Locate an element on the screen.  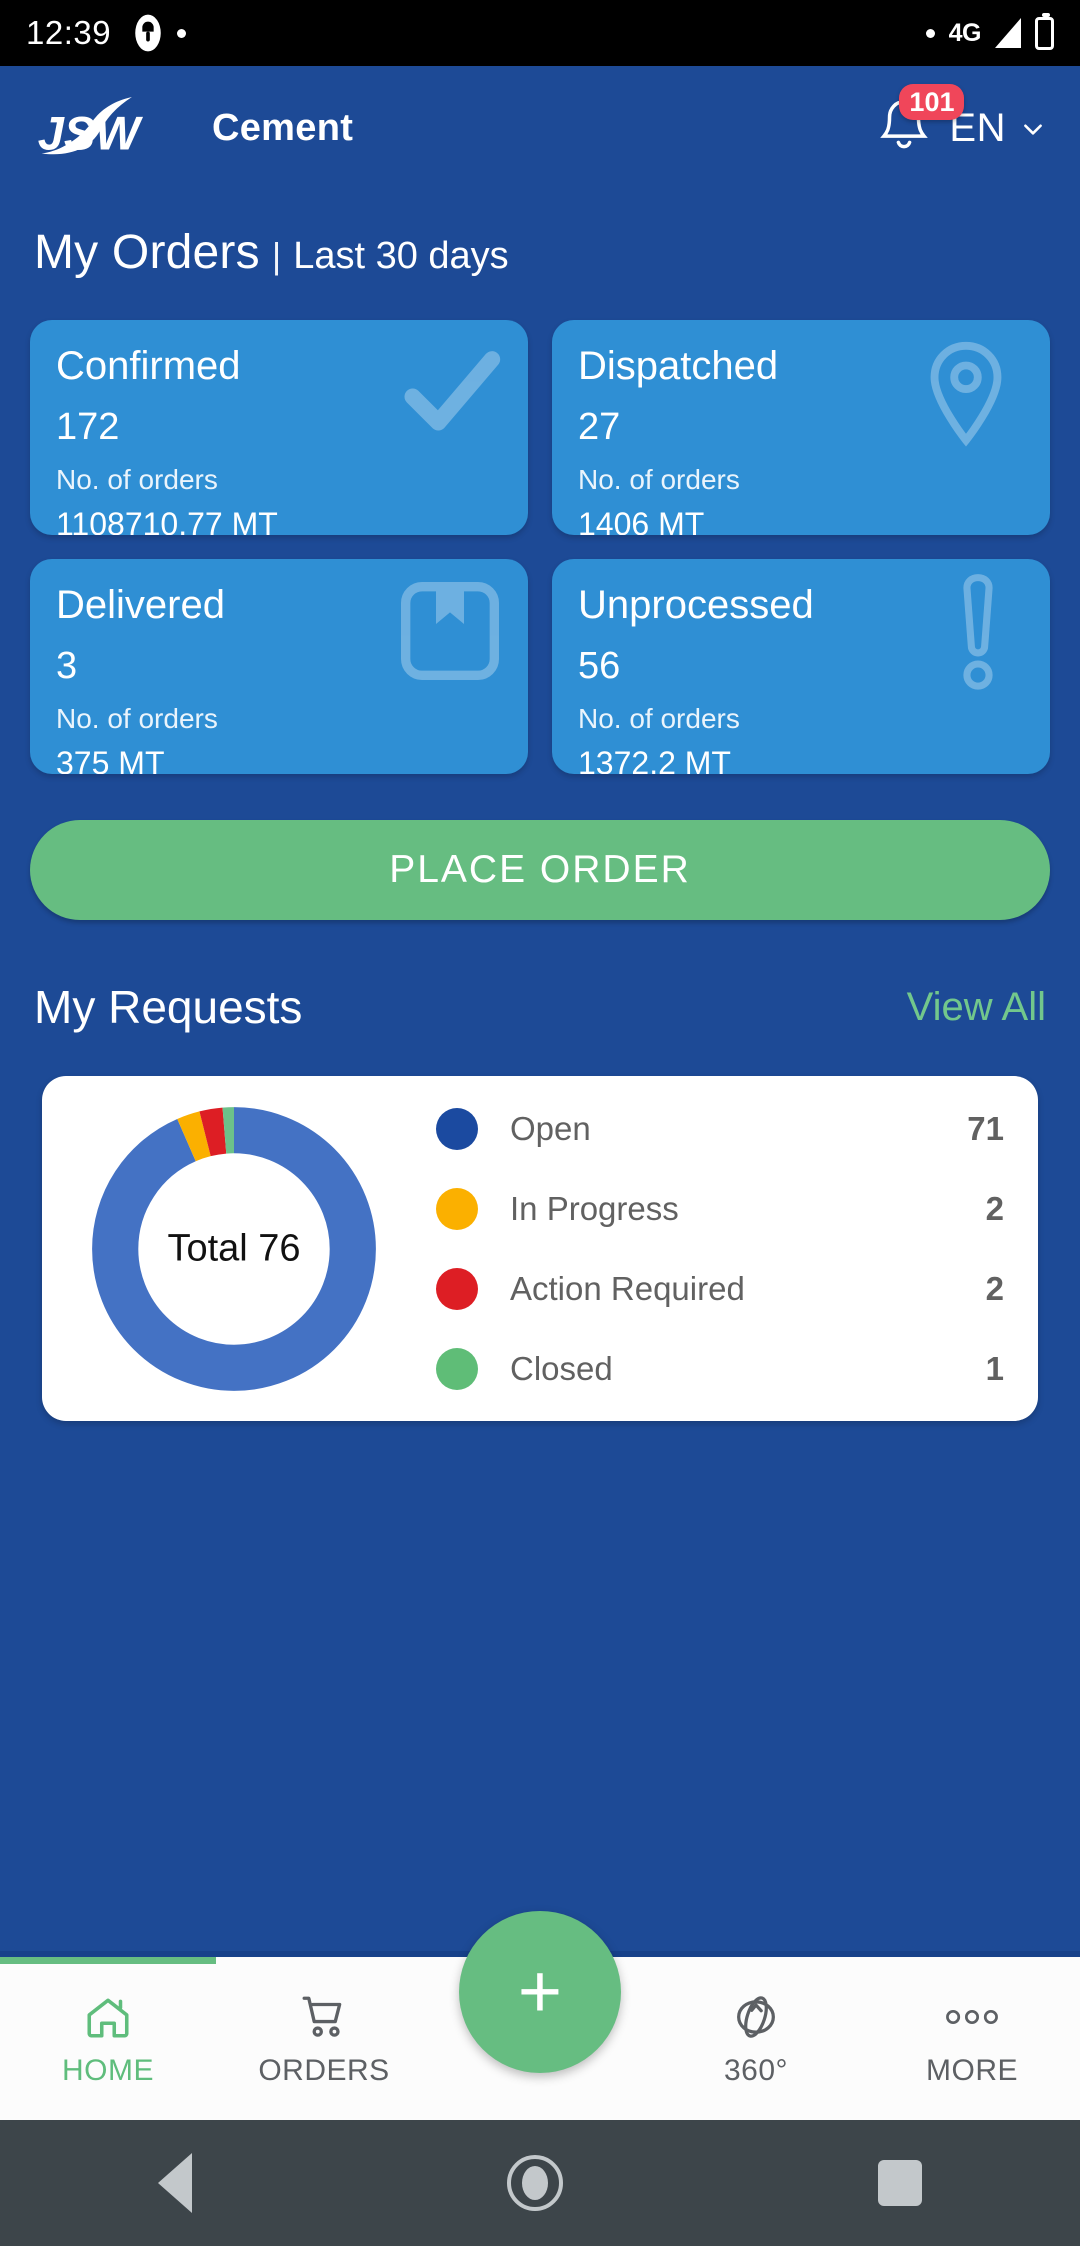
order-card-unprocessed: Unprocessed 56 No. of orders 1372.2 MT is located at coordinates (801, 666).